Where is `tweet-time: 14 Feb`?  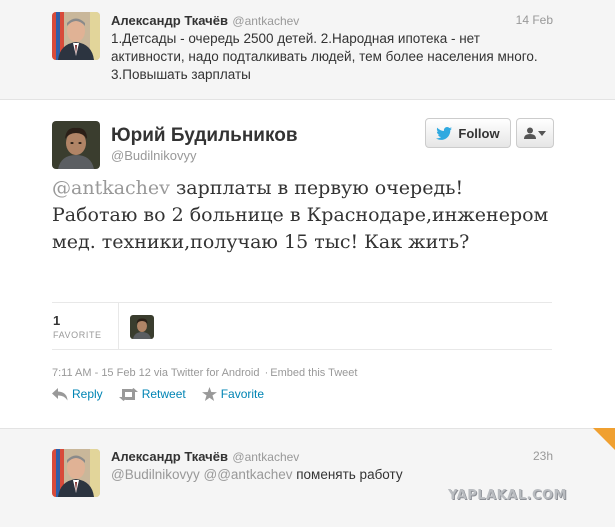
tweet-time: 14 Feb is located at coordinates (534, 20).